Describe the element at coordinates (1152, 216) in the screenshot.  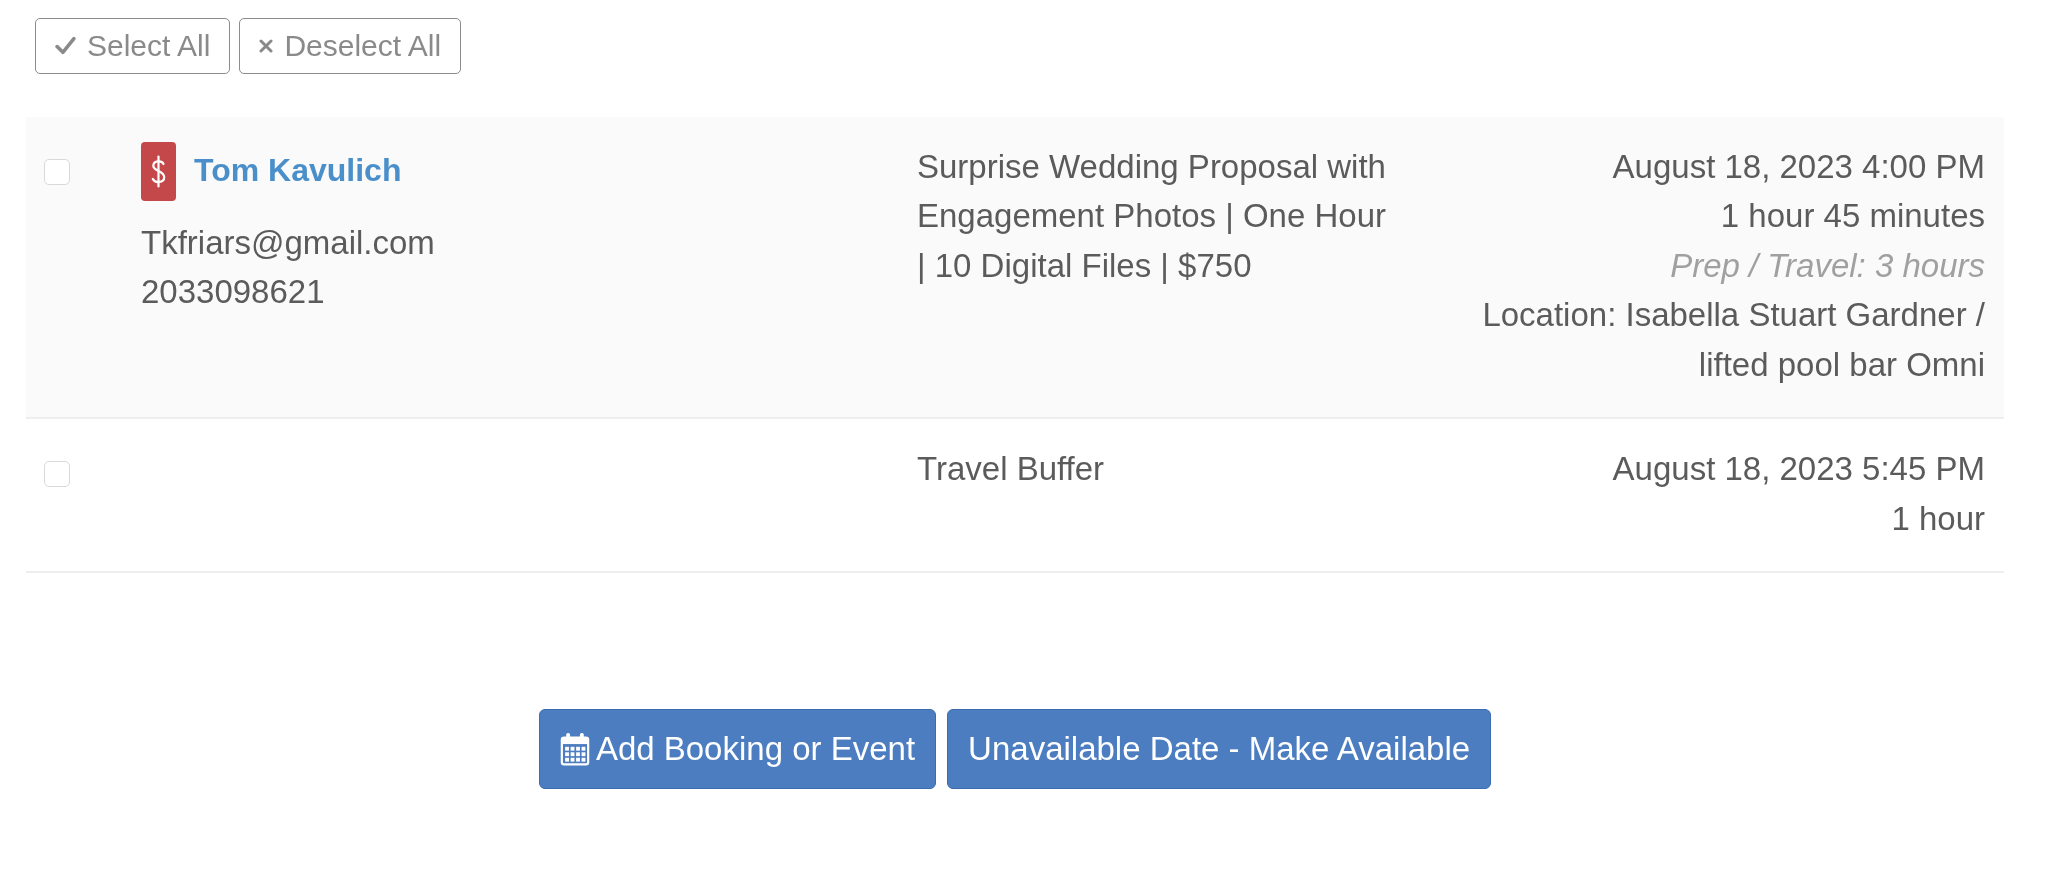
I see `booking-title: Surprise Wedding Proposal with Engagement Photos | One Hour | 10 Digital Files | $750` at that location.